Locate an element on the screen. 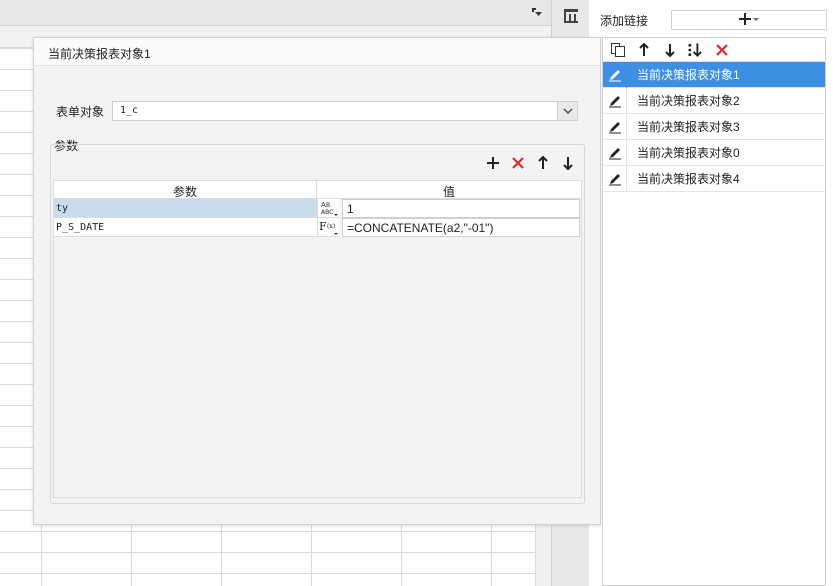  column-header-value: 值 is located at coordinates (448, 192).